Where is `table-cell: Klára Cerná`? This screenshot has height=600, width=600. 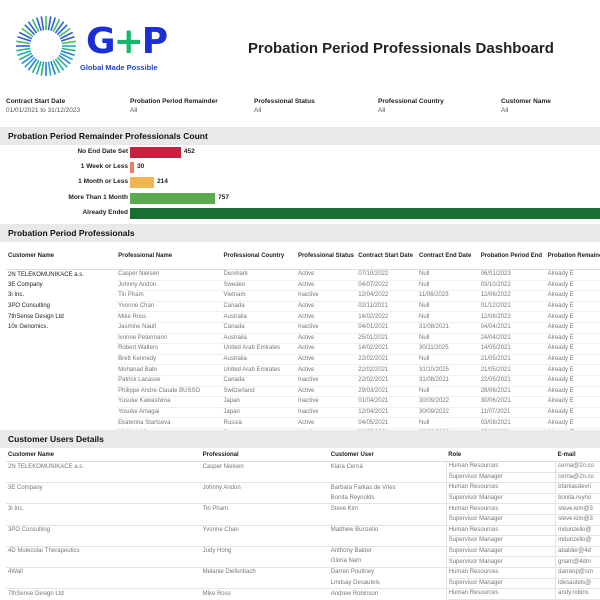 table-cell: Klára Cerná is located at coordinates (387, 467).